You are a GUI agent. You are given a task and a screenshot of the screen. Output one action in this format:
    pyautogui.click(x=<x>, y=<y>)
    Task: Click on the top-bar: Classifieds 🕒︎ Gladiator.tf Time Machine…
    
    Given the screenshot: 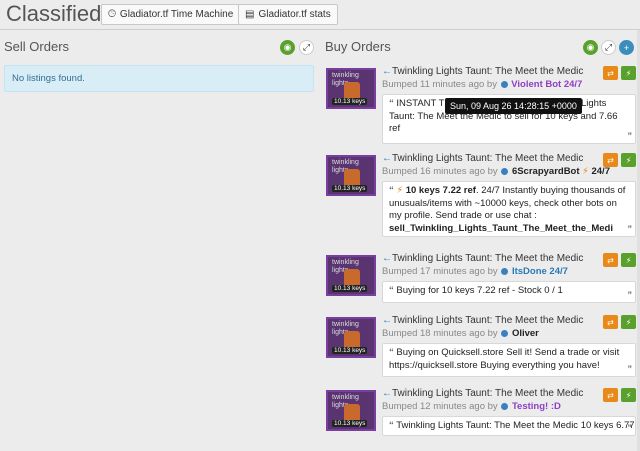 What is the action you would take?
    pyautogui.click(x=320, y=15)
    